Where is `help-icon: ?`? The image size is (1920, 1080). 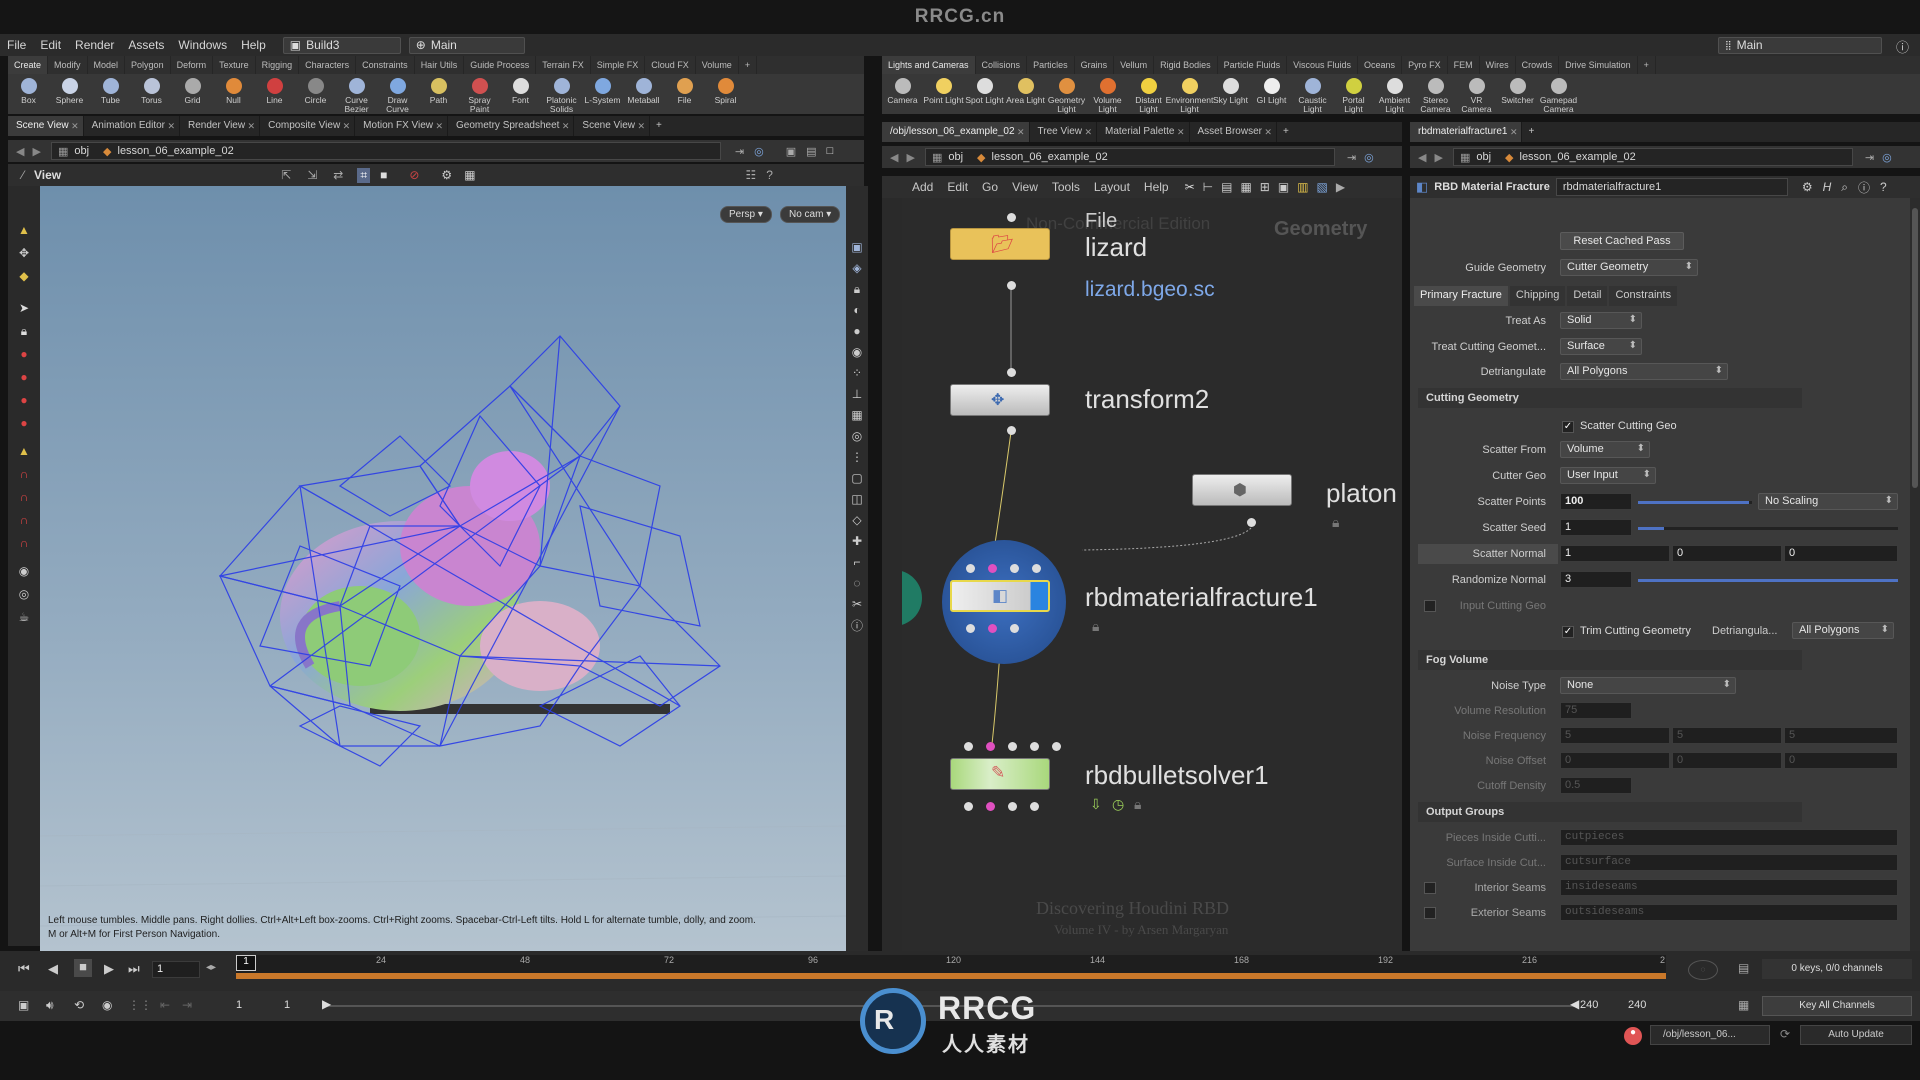 help-icon: ? is located at coordinates (1883, 187).